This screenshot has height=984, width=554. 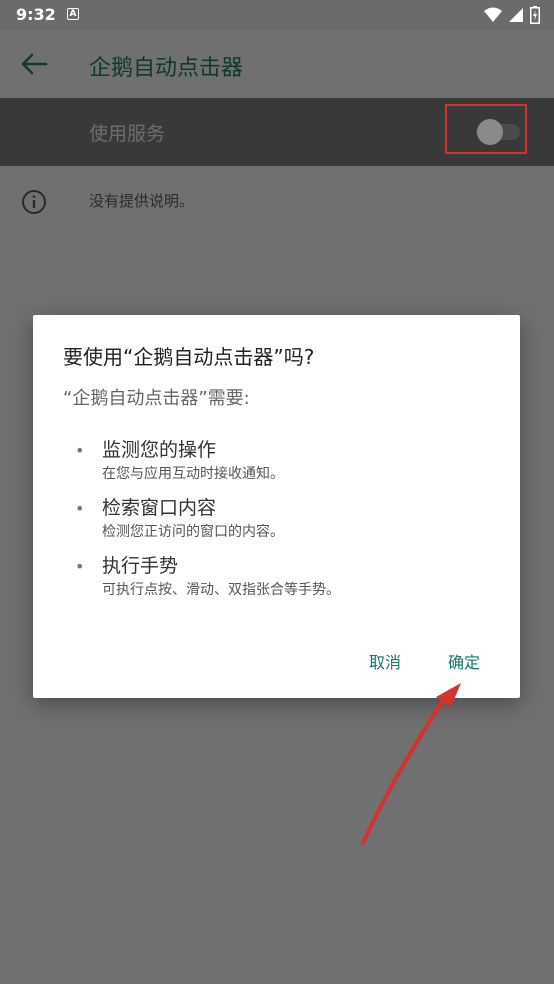 I want to click on wifi-icon, so click(x=493, y=14).